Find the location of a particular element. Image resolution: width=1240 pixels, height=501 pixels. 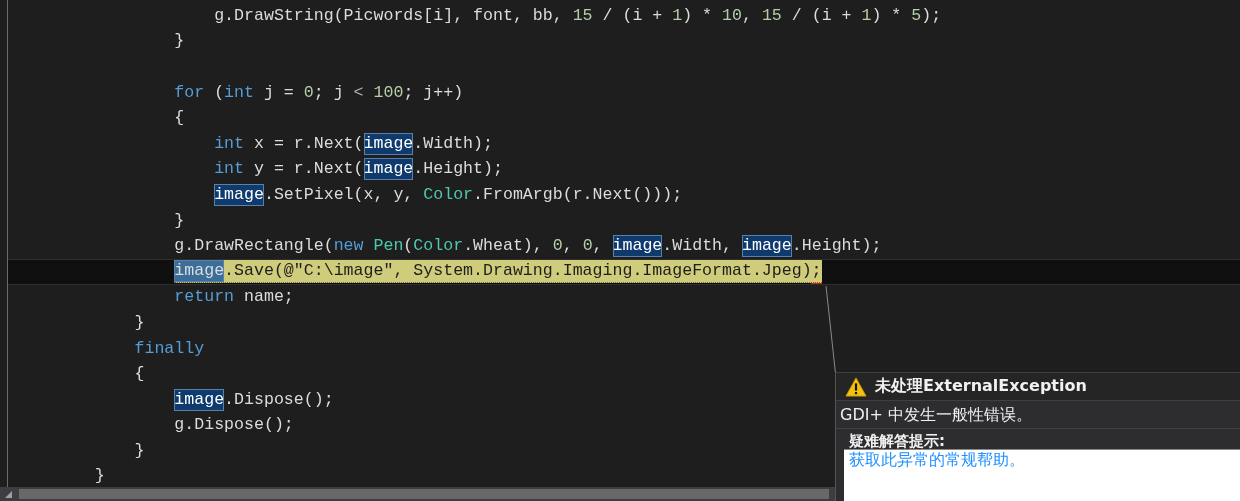

code-token: .FromArgb(r.Next())); is located at coordinates (578, 194).